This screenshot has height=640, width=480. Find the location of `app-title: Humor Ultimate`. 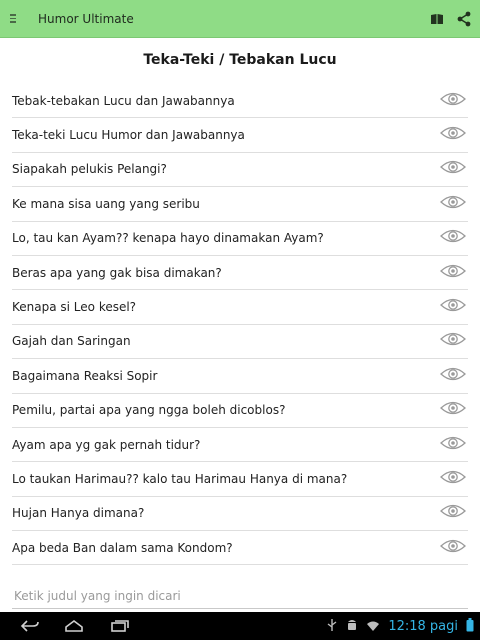

app-title: Humor Ultimate is located at coordinates (86, 18).